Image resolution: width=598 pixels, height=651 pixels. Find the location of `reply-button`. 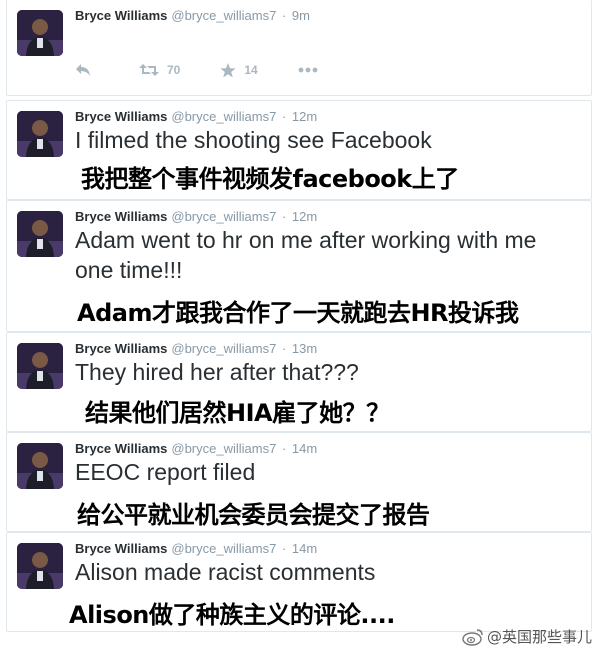

reply-button is located at coordinates (87, 70).